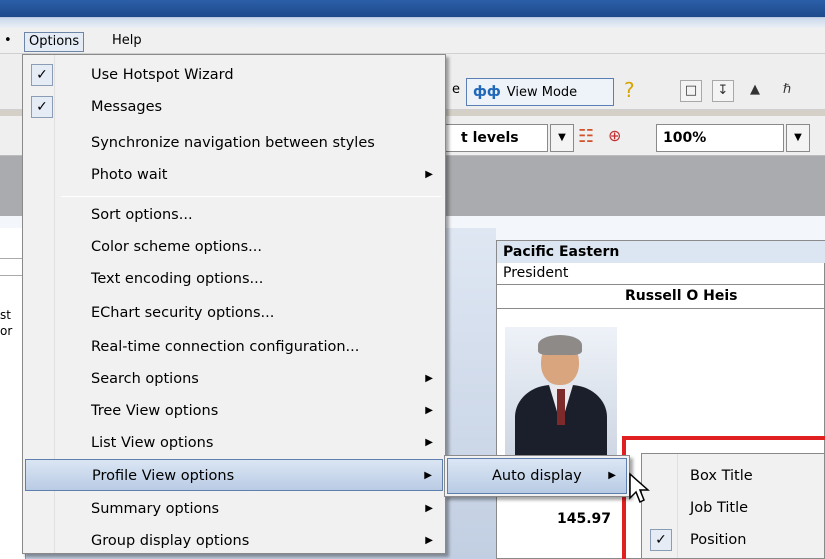 Image resolution: width=825 pixels, height=559 pixels. What do you see at coordinates (251, 196) in the screenshot?
I see `menu-separator` at bounding box center [251, 196].